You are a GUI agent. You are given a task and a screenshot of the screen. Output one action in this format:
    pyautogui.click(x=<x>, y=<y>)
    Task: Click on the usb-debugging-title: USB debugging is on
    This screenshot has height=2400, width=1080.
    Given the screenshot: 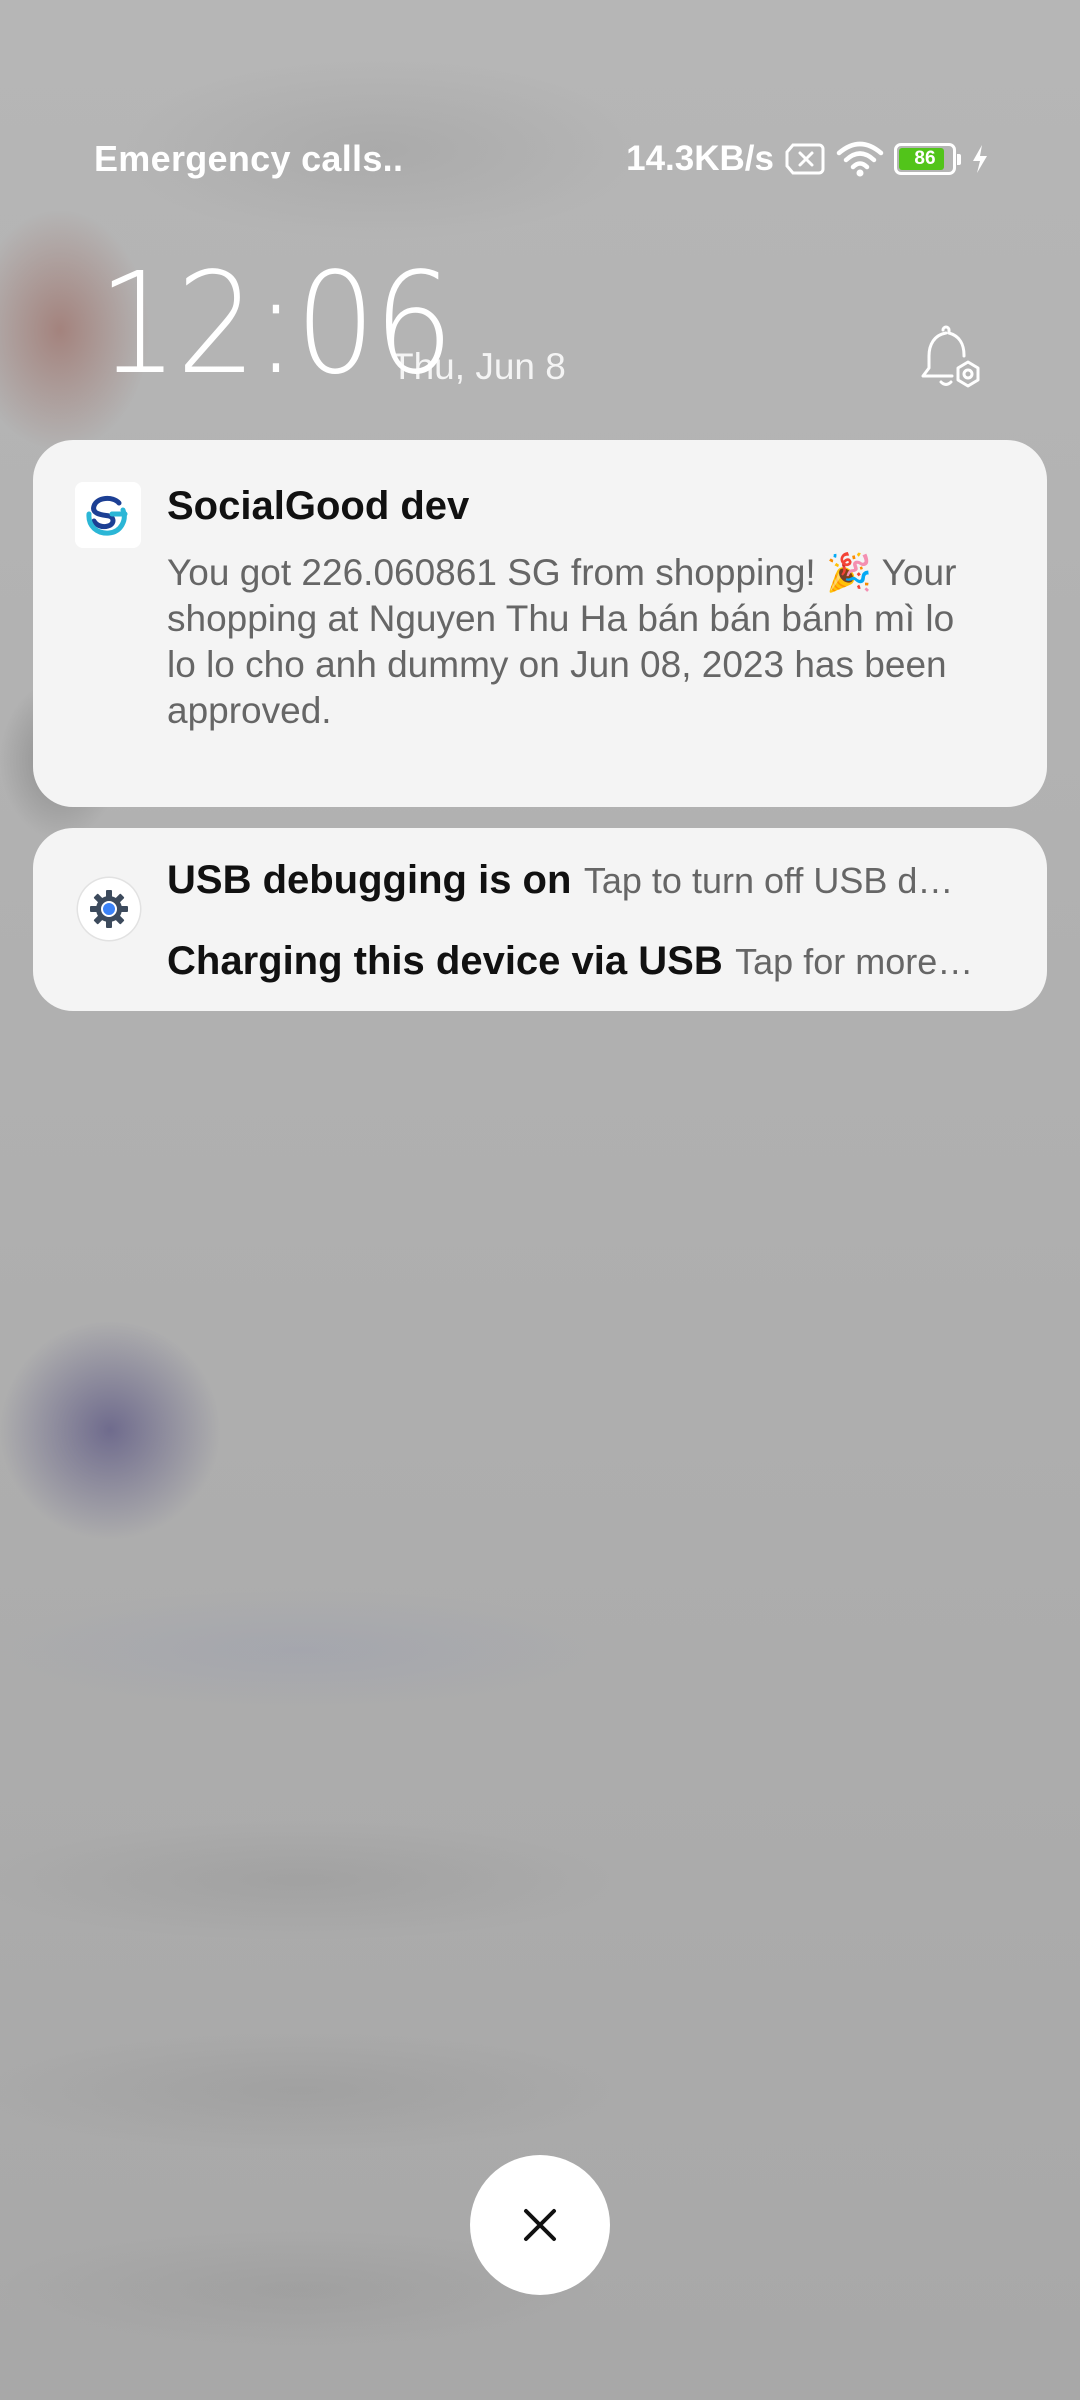 What is the action you would take?
    pyautogui.click(x=369, y=880)
    